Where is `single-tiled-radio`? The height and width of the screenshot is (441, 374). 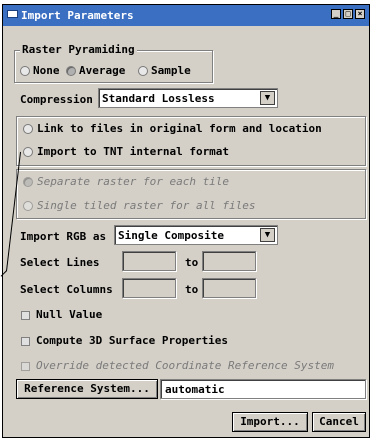 single-tiled-radio is located at coordinates (28, 206).